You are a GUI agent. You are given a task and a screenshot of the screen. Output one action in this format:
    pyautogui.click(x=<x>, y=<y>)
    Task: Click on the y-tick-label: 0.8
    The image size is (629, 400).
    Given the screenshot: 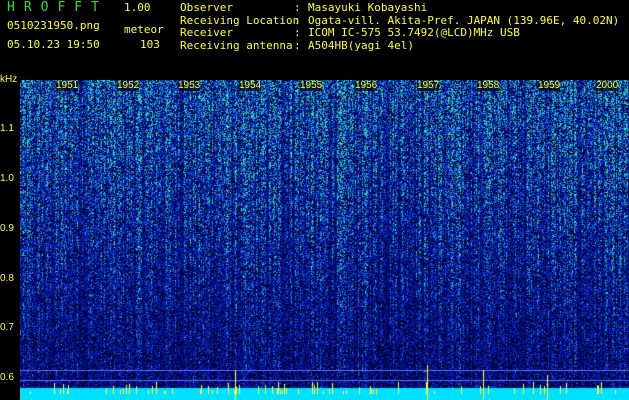 What is the action you would take?
    pyautogui.click(x=7, y=278)
    